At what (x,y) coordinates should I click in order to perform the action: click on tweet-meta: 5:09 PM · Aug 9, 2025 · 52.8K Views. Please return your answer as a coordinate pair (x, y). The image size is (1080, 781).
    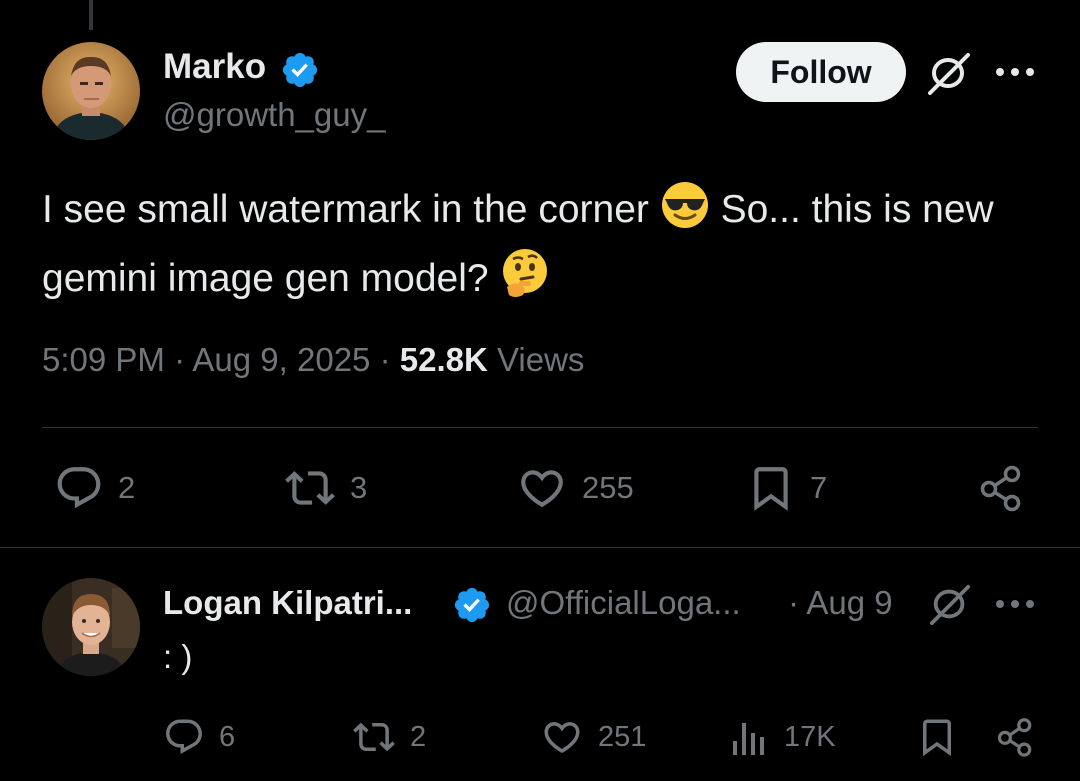
    Looking at the image, I should click on (313, 360).